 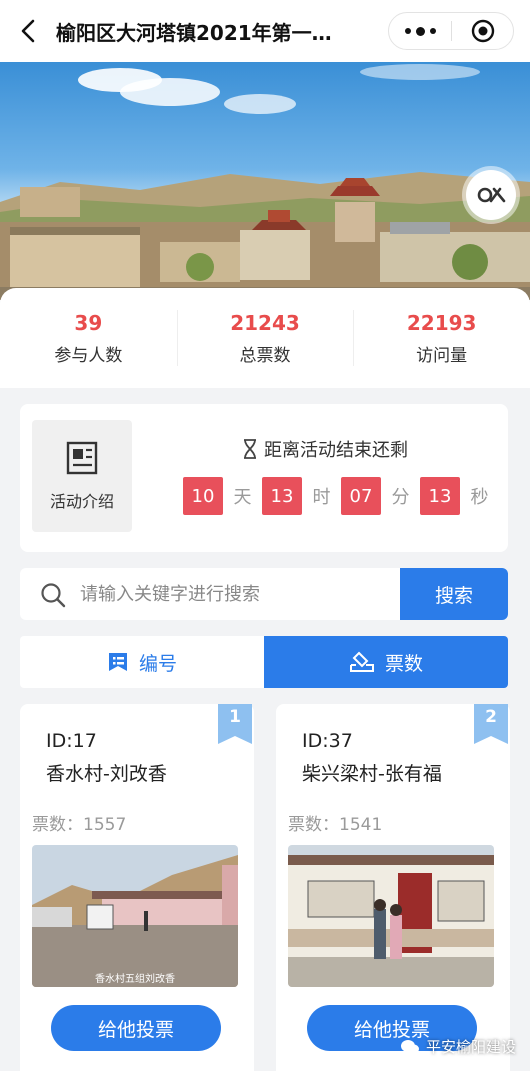 I want to click on list-icon, so click(x=117, y=662).